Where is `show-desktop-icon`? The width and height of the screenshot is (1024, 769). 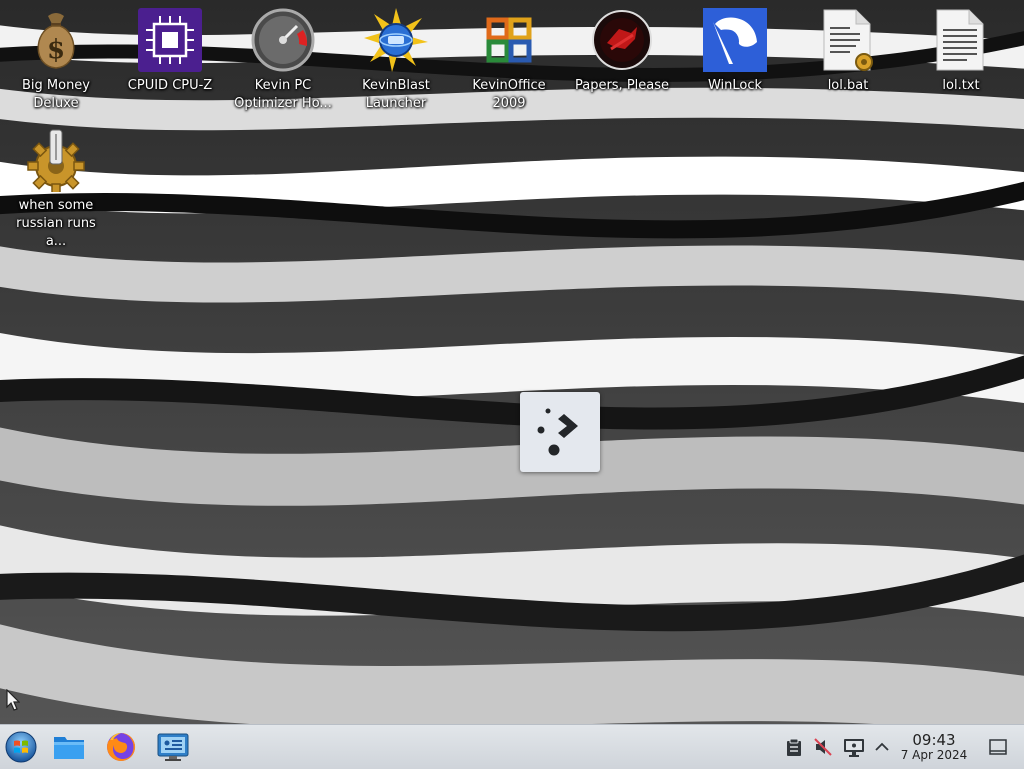 show-desktop-icon is located at coordinates (998, 747).